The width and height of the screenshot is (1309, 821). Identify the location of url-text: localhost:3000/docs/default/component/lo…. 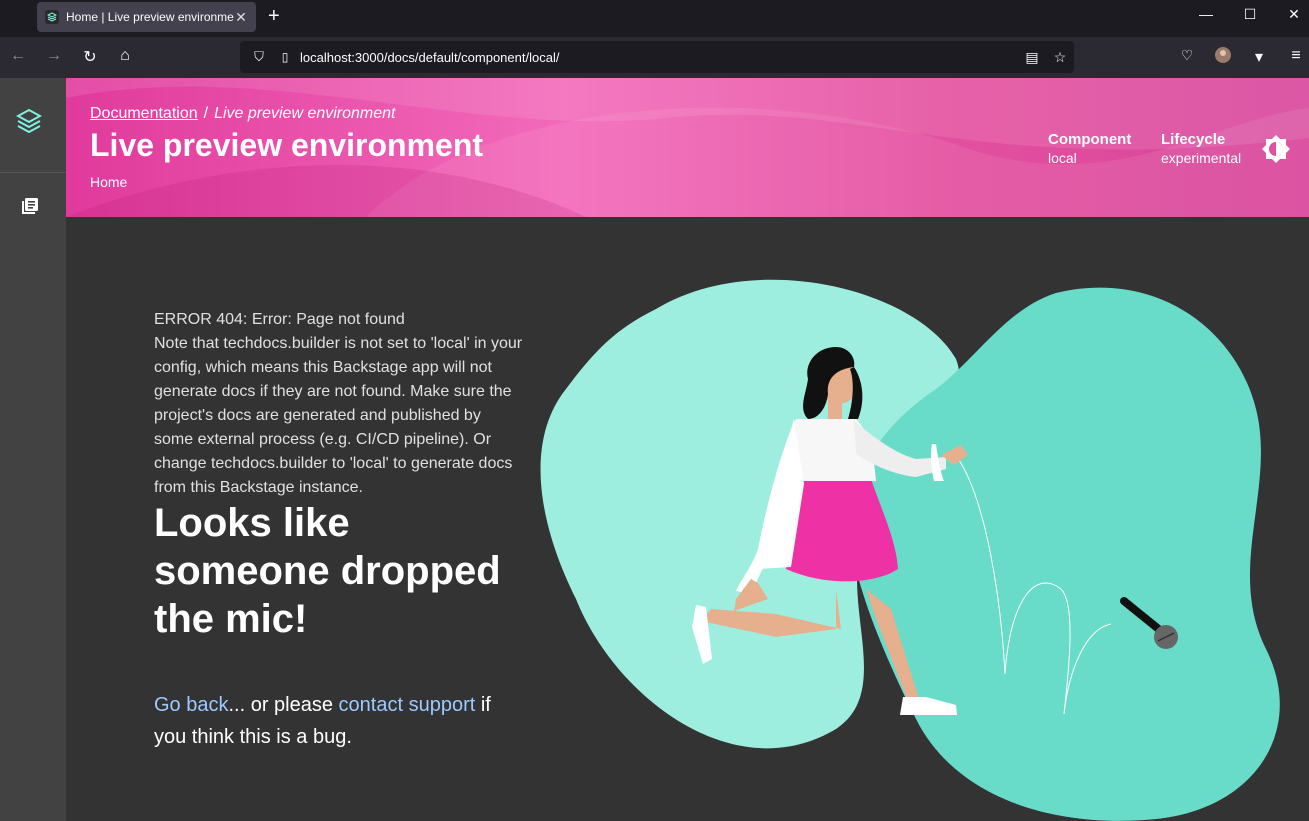
(657, 57).